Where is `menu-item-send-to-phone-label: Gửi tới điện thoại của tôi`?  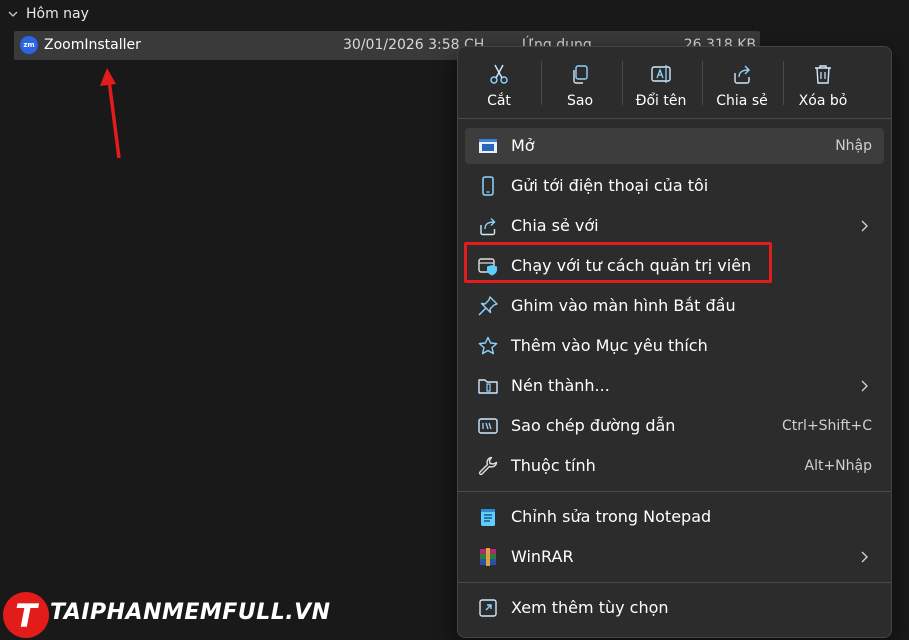
menu-item-send-to-phone-label: Gửi tới điện thoại của tôi is located at coordinates (610, 185).